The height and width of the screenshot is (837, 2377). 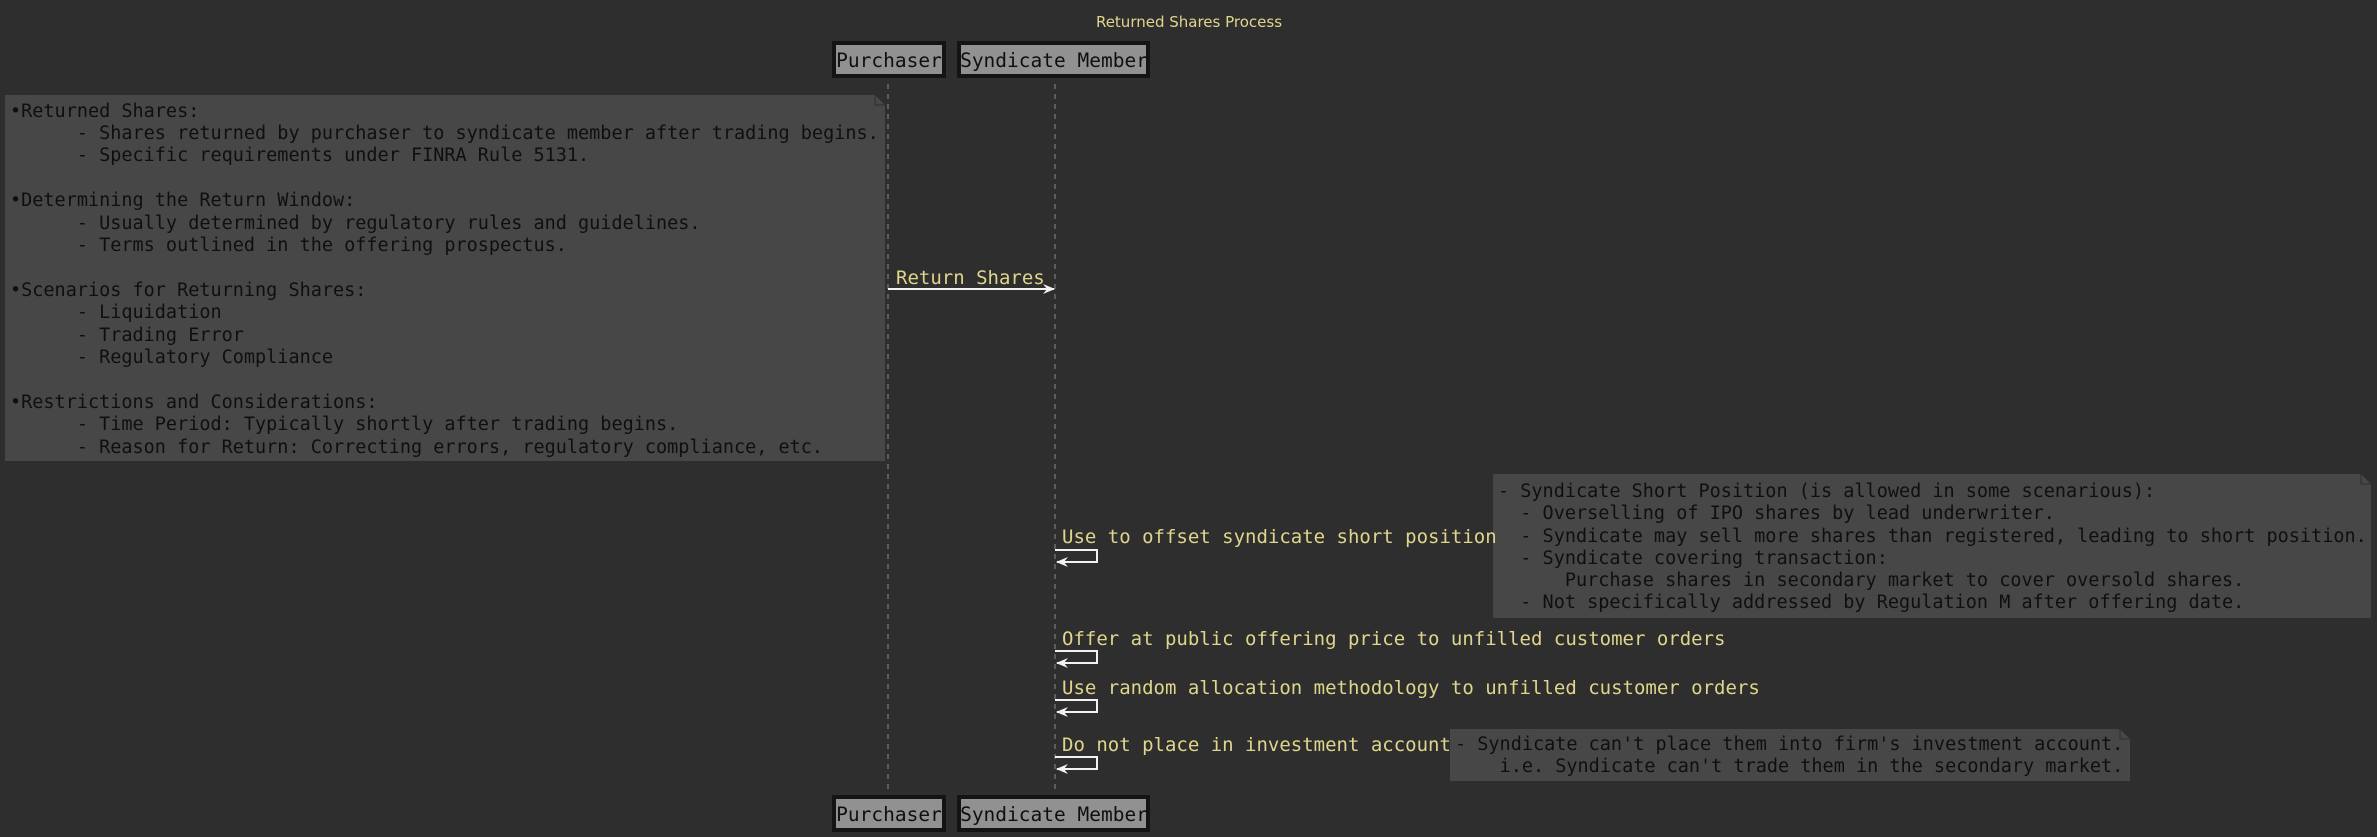 What do you see at coordinates (171, 357) in the screenshot?
I see `note-line: - Regulatory Compliance` at bounding box center [171, 357].